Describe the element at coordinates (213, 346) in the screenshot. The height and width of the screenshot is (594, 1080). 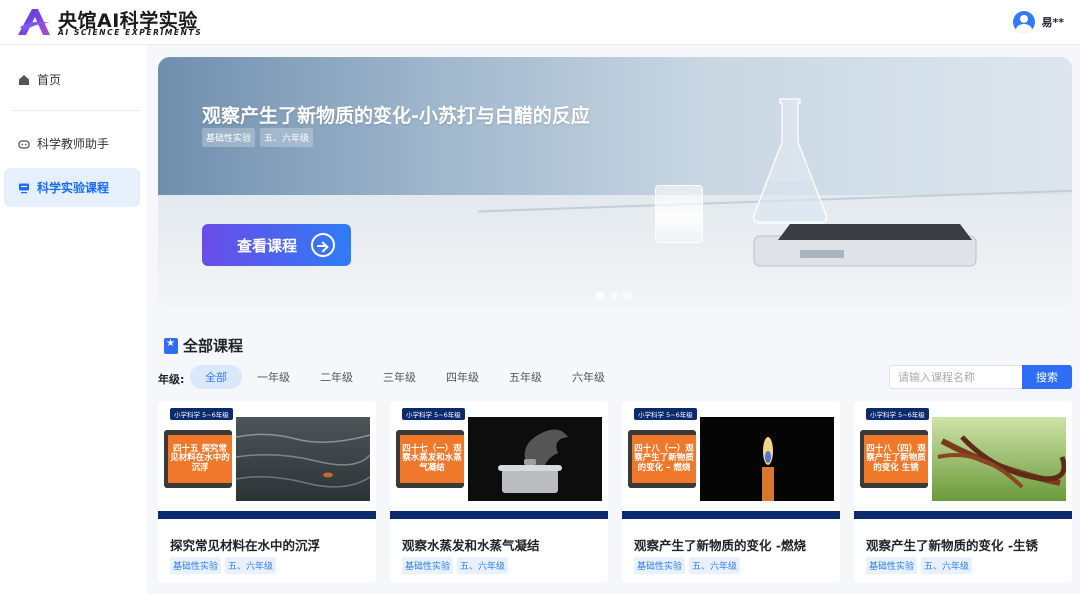
I see `section-title-text: 全部课程` at that location.